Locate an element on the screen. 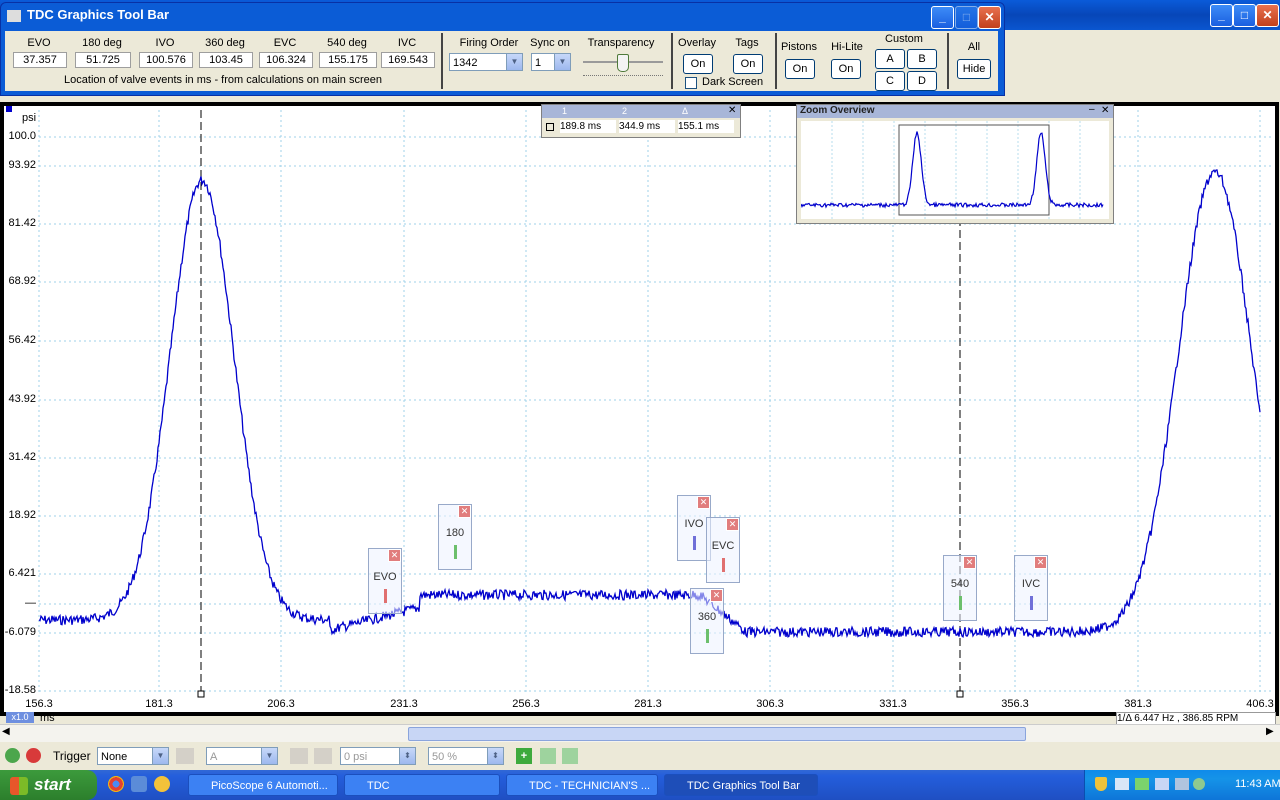  x-tick-label: 356.3 is located at coordinates (1015, 704).